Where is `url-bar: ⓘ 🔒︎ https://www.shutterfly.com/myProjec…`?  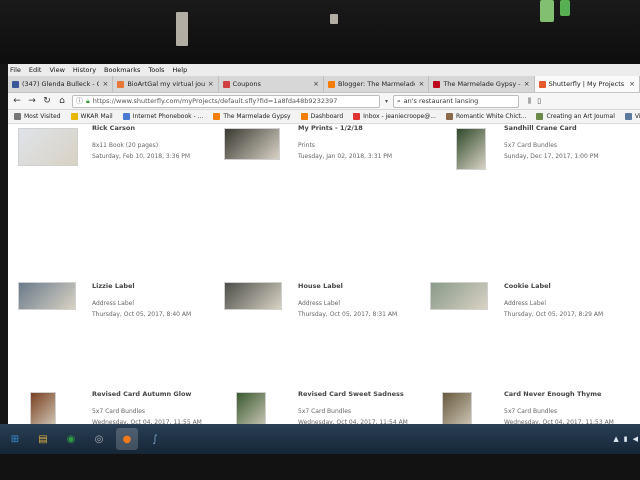
url-bar: ⓘ 🔒︎ https://www.shutterfly.com/myProjec… is located at coordinates (226, 101).